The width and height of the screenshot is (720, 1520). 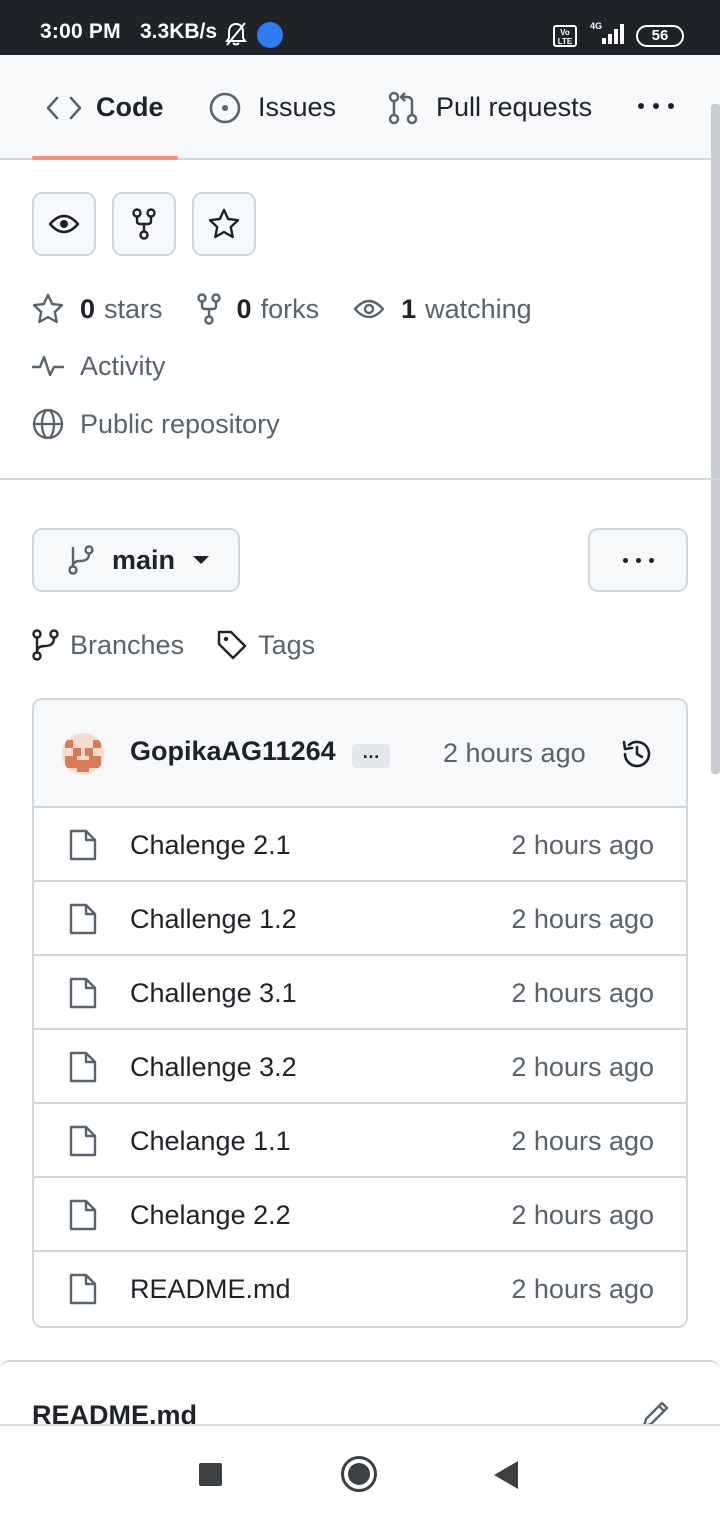 What do you see at coordinates (409, 308) in the screenshot?
I see `watching-count: 1` at bounding box center [409, 308].